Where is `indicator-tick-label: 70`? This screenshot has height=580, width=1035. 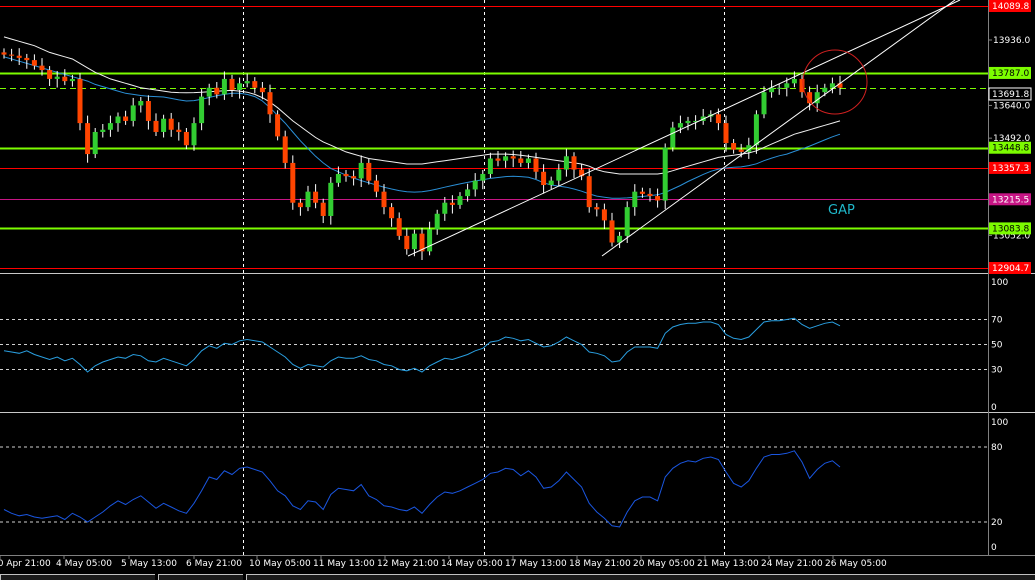 indicator-tick-label: 70 is located at coordinates (997, 321).